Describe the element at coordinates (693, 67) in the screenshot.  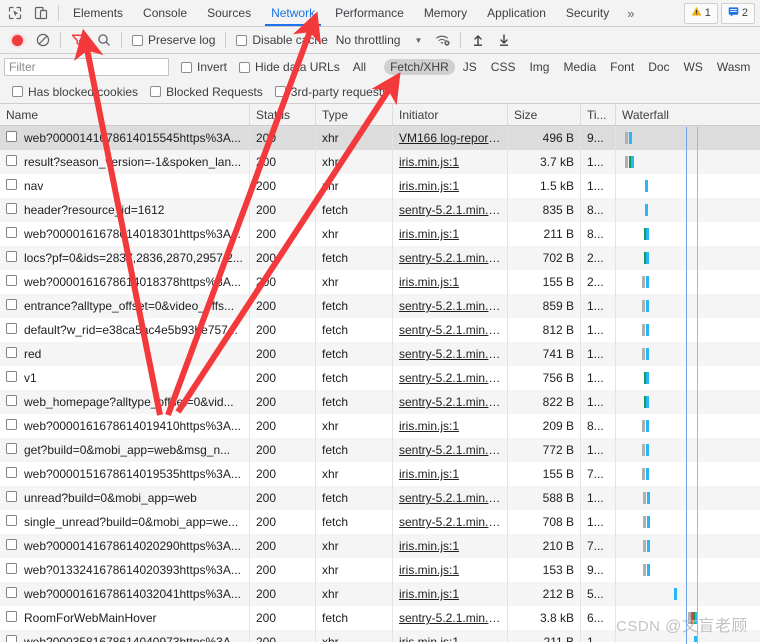
I see `type-filter-ws: WS` at that location.